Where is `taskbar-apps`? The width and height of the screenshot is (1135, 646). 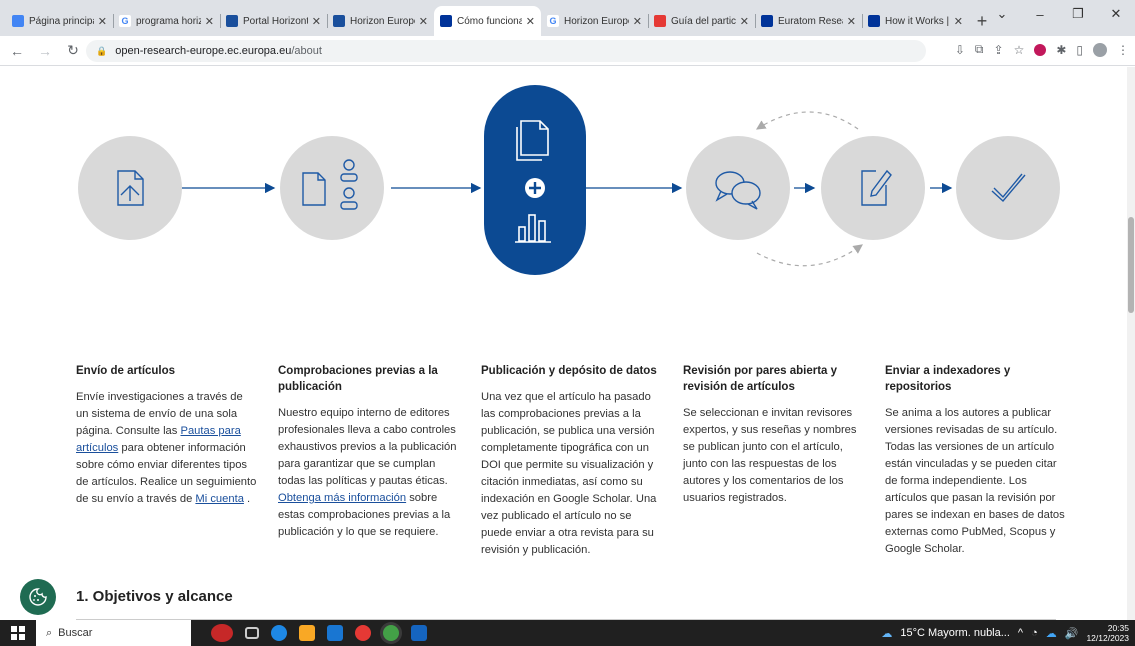 taskbar-apps is located at coordinates (319, 633).